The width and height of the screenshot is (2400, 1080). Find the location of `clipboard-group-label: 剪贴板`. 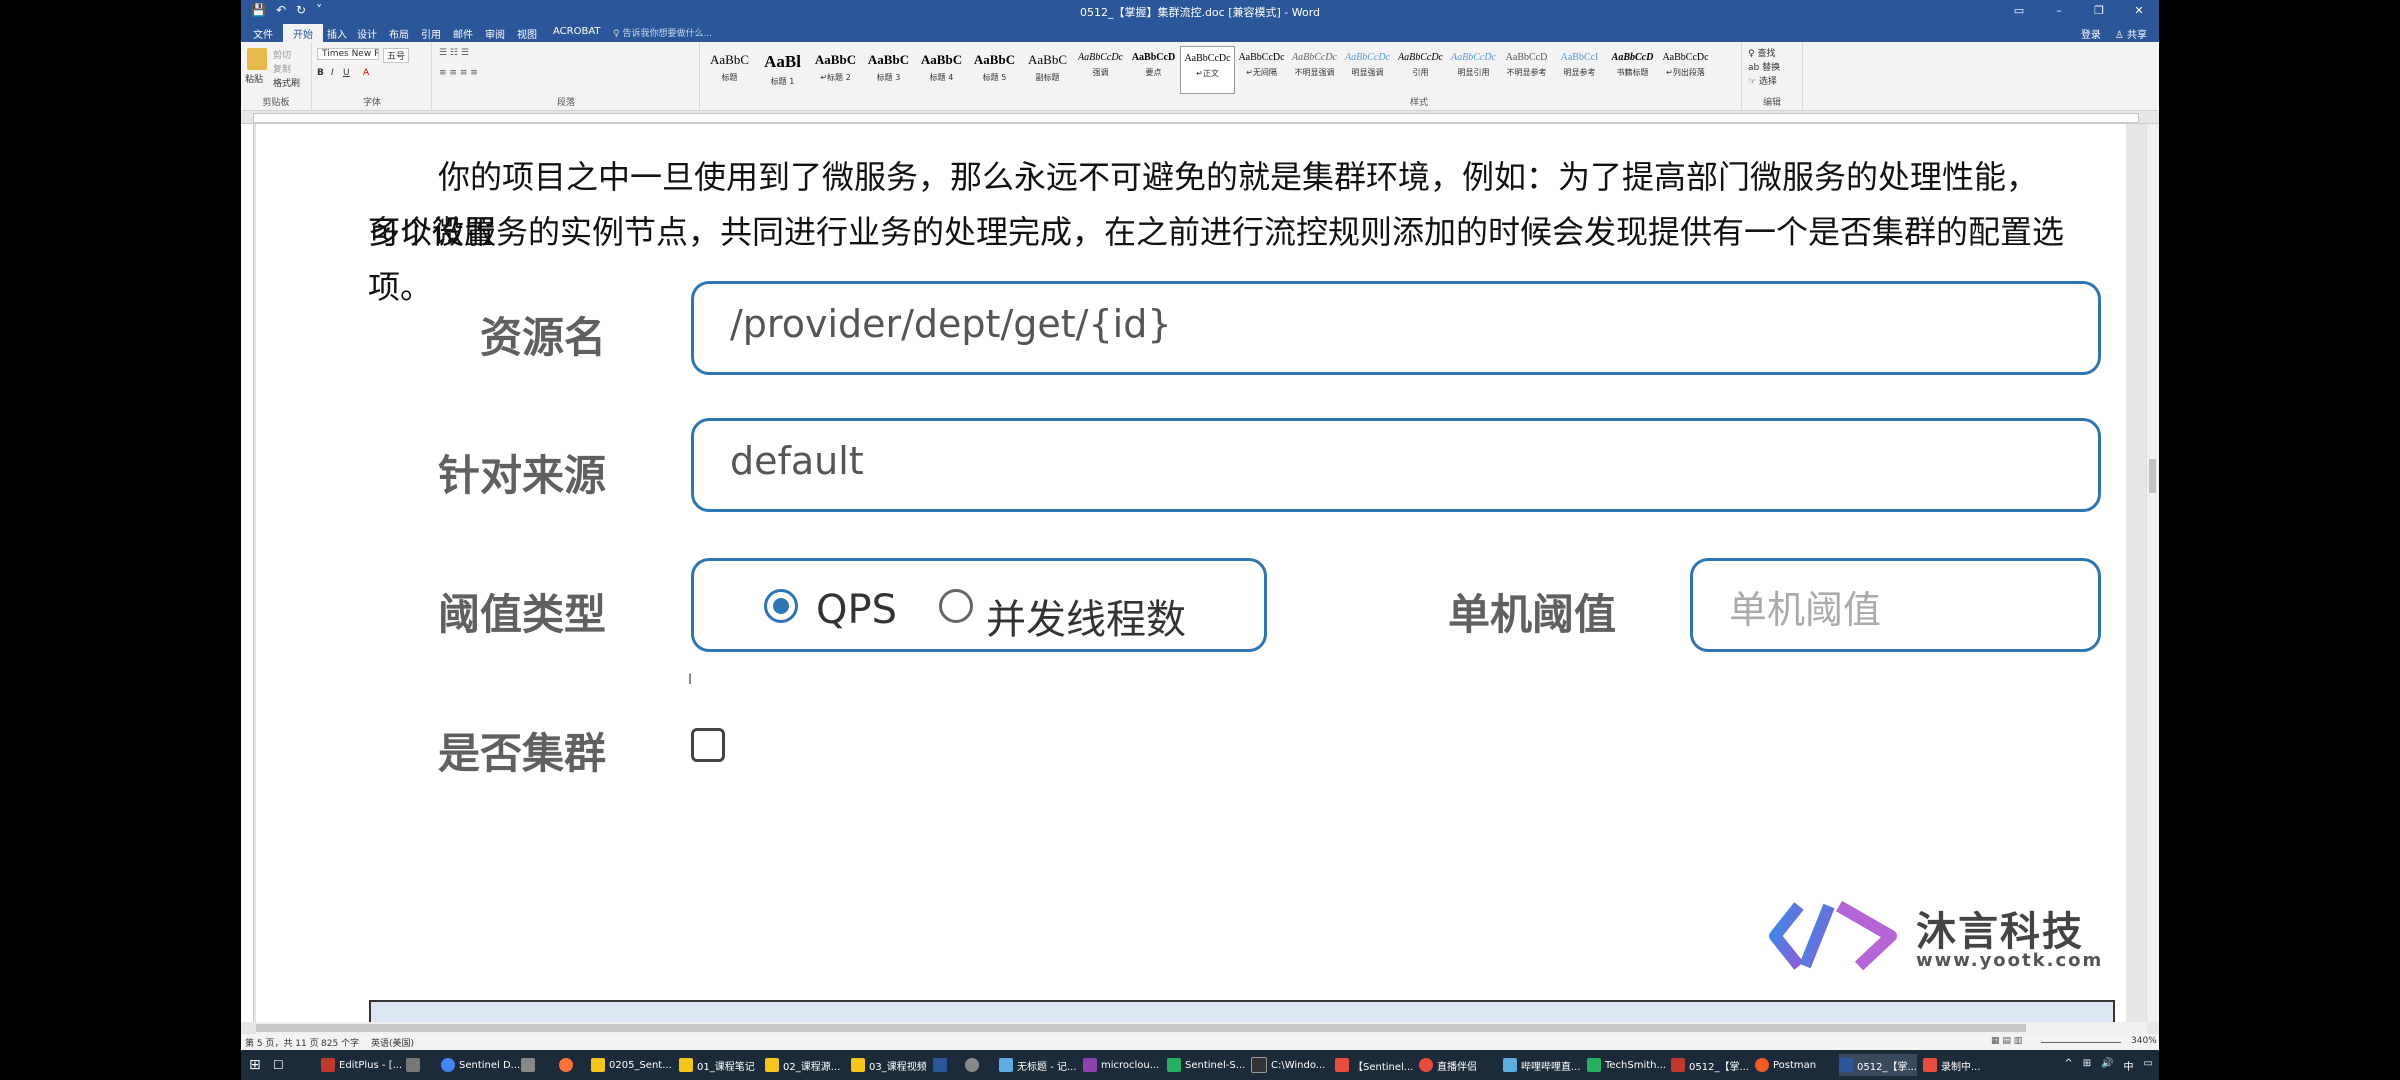

clipboard-group-label: 剪贴板 is located at coordinates (276, 103).